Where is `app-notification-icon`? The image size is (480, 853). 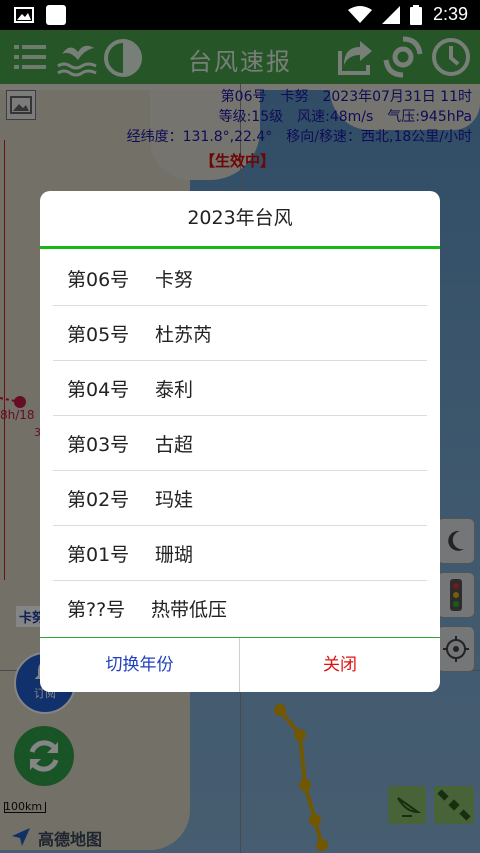 app-notification-icon is located at coordinates (56, 15).